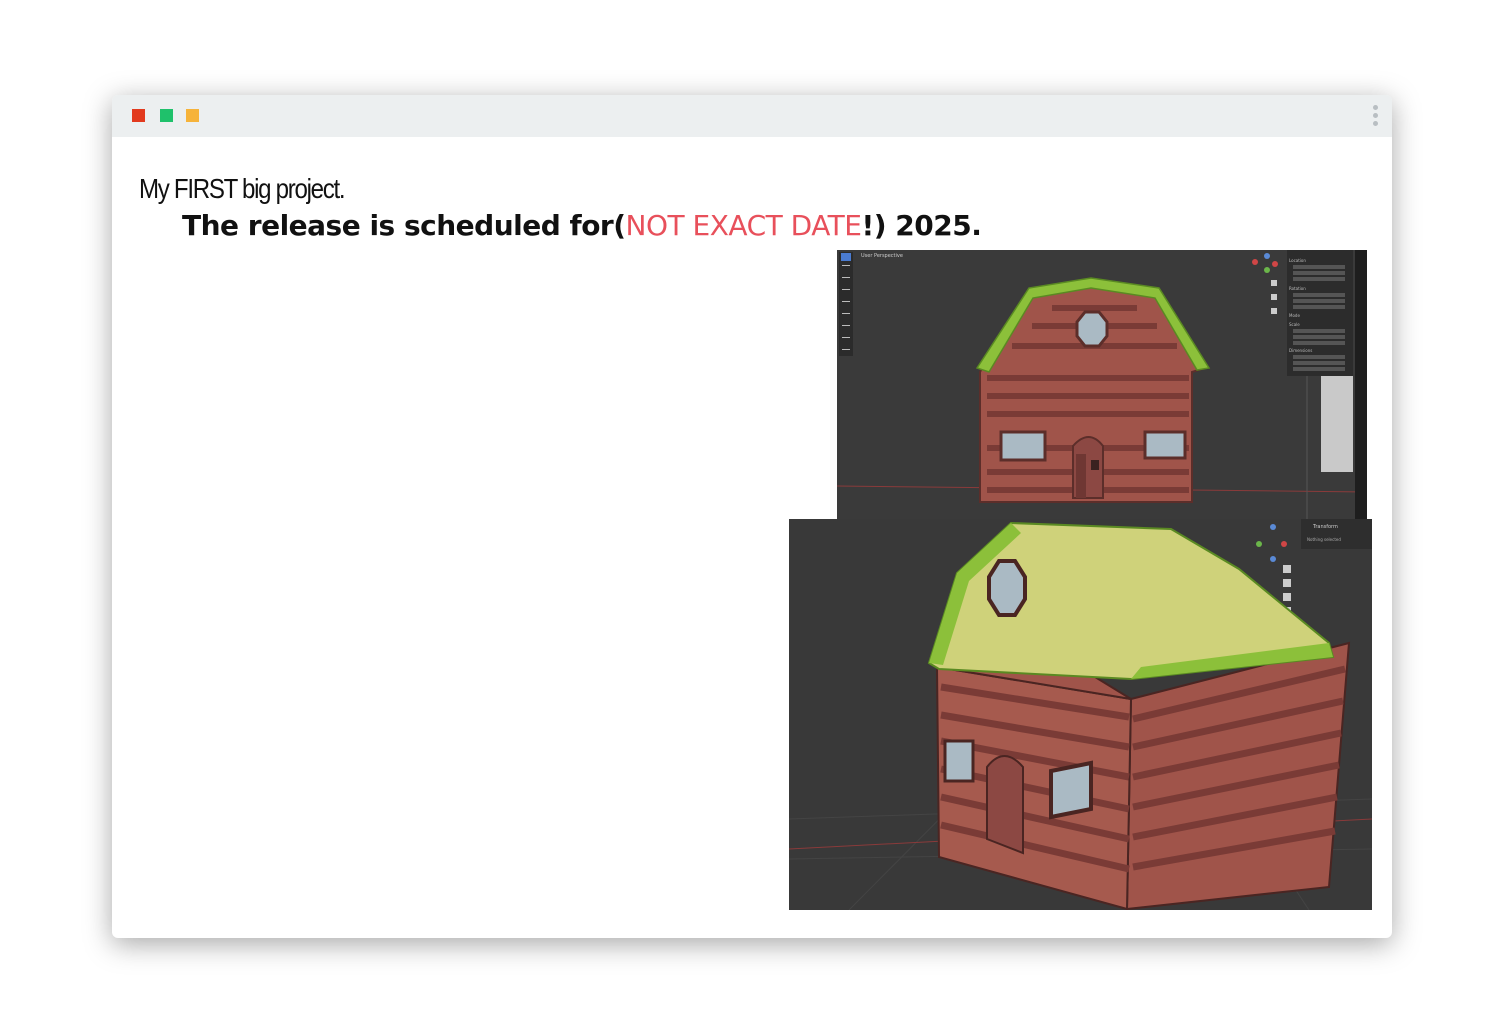 The height and width of the screenshot is (1018, 1504). What do you see at coordinates (921, 225) in the screenshot?
I see `release-suffix: !) 2025.` at bounding box center [921, 225].